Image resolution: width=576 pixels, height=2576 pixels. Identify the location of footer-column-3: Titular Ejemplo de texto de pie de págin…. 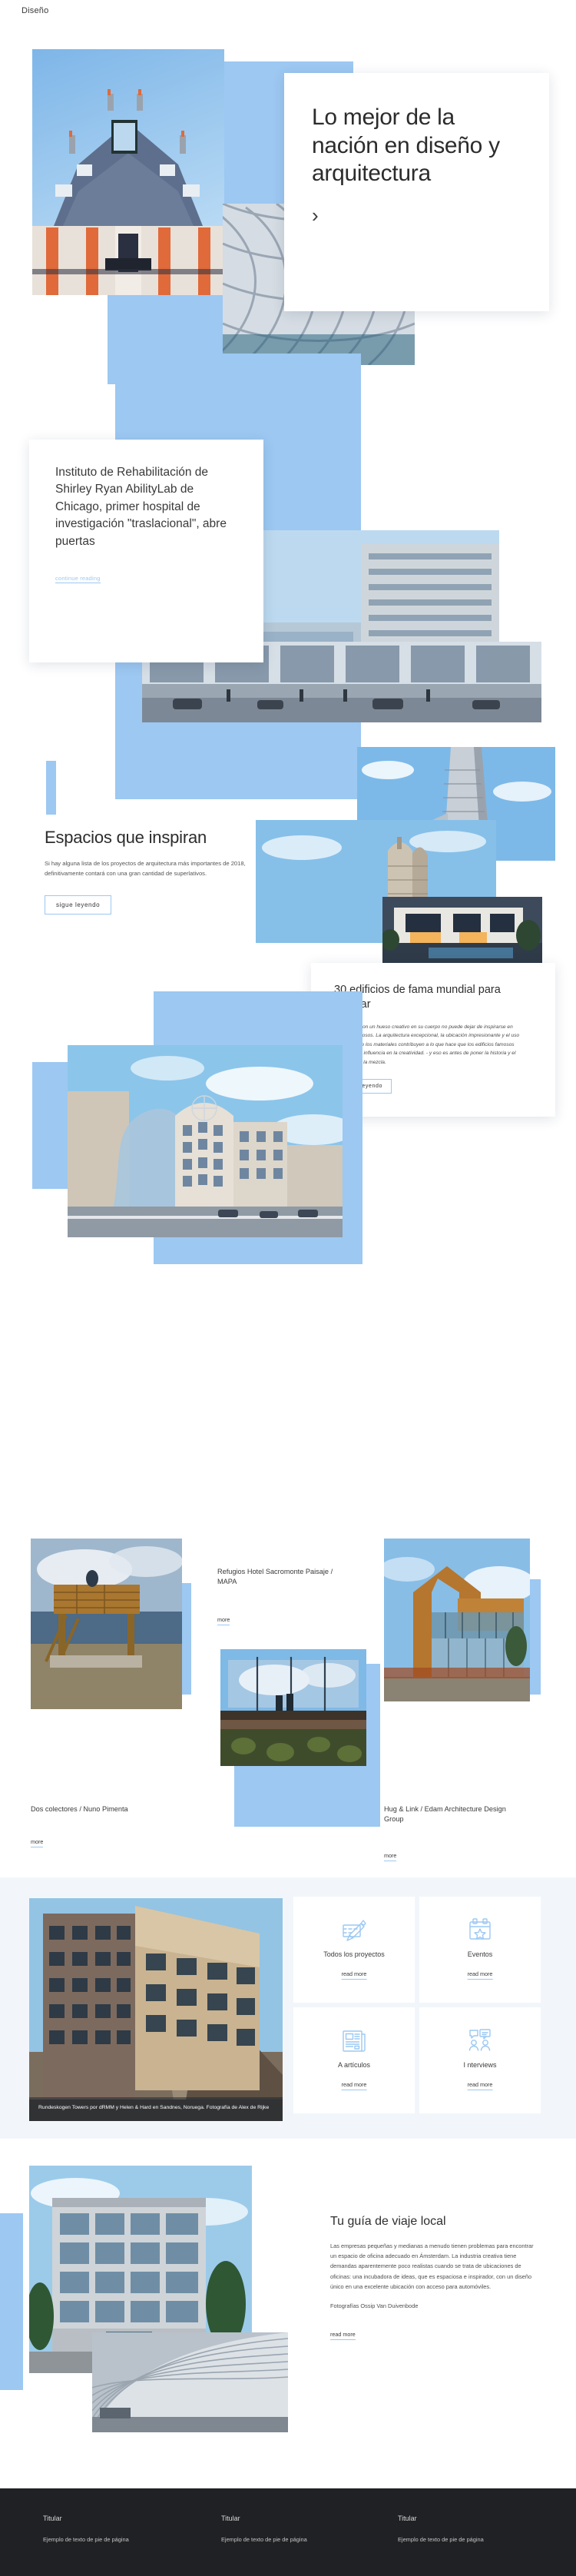
(441, 2529).